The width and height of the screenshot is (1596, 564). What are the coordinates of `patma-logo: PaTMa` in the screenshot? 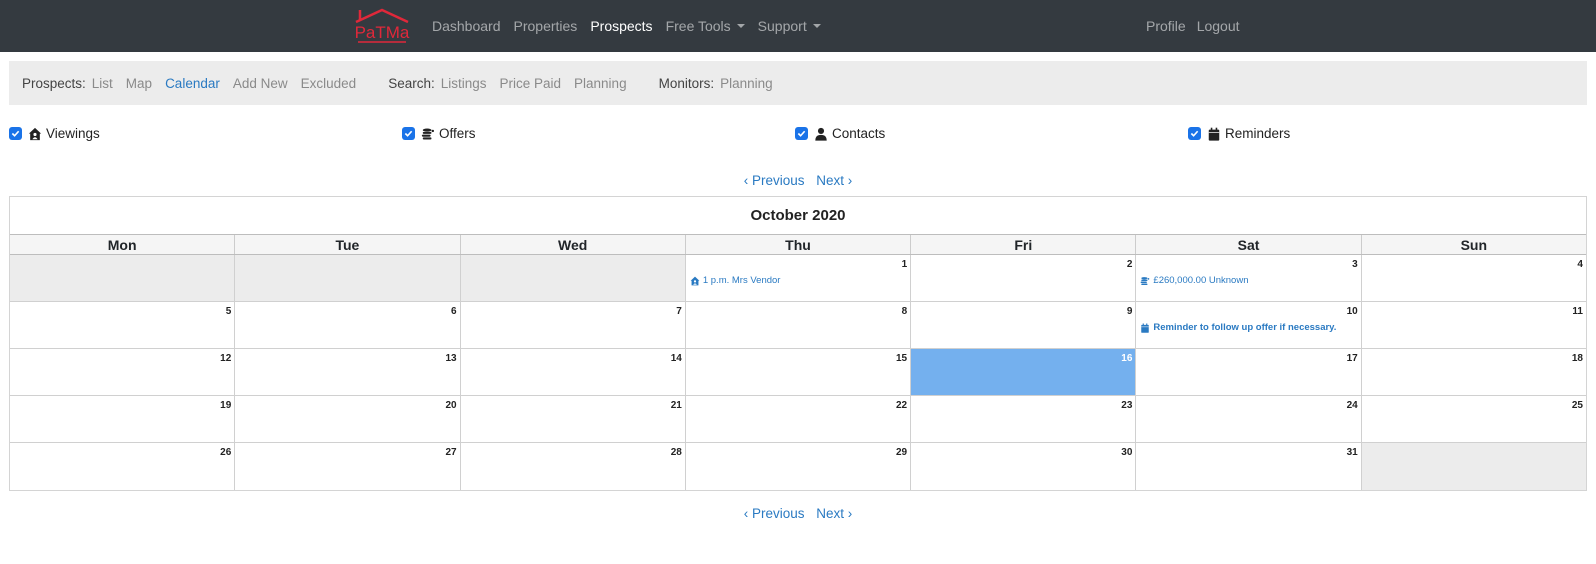 It's located at (382, 26).